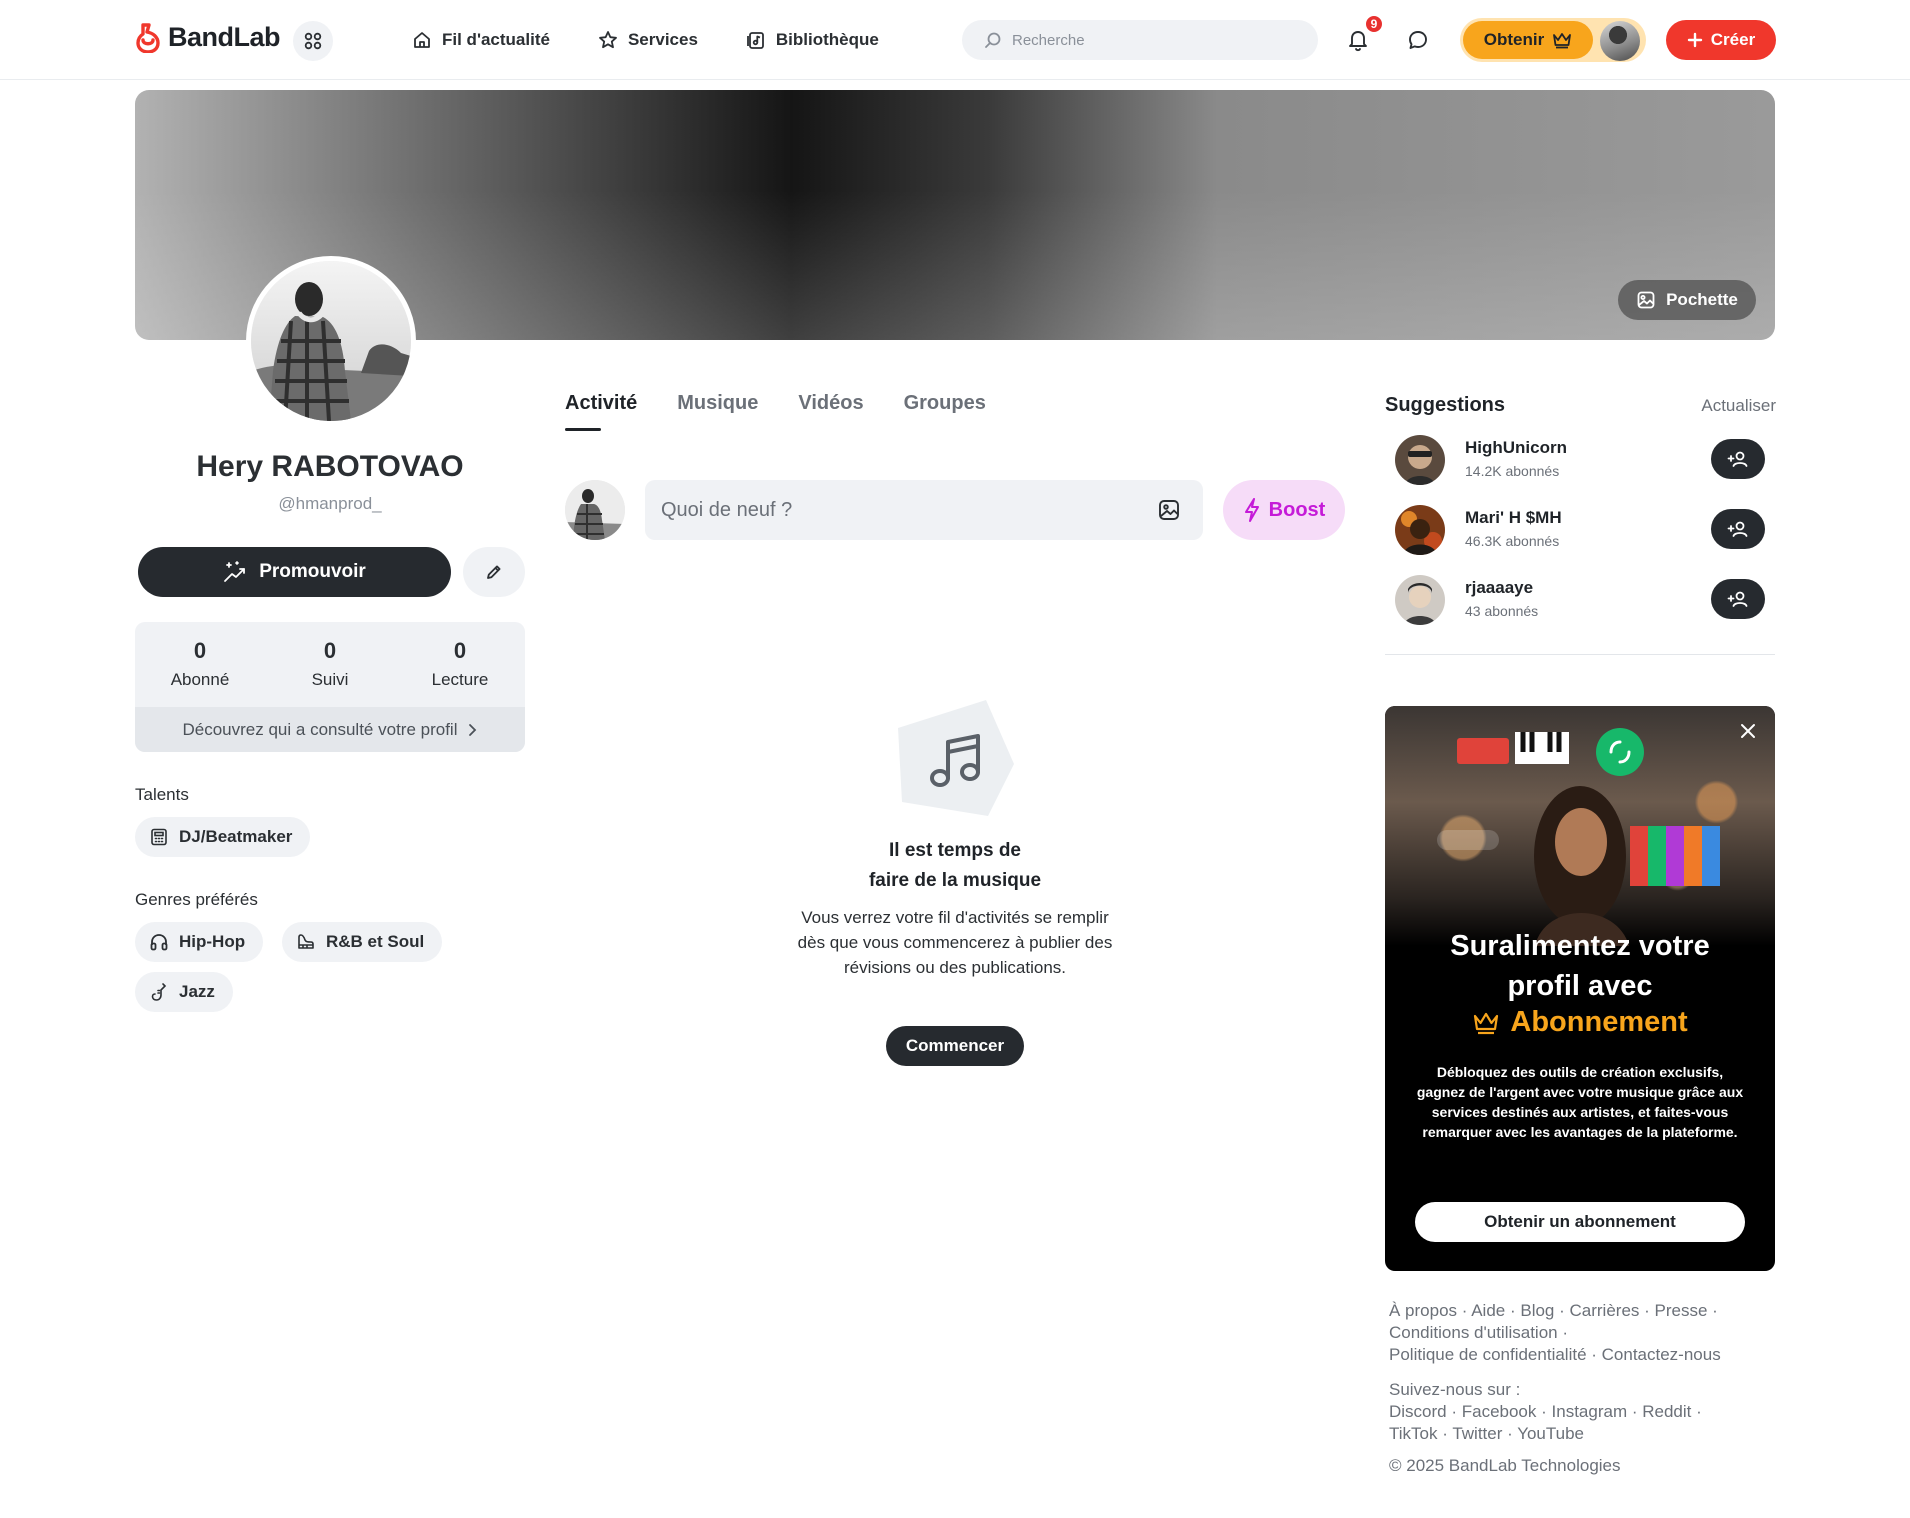  I want to click on empty-state-title-line2: faire de la musique, so click(955, 880).